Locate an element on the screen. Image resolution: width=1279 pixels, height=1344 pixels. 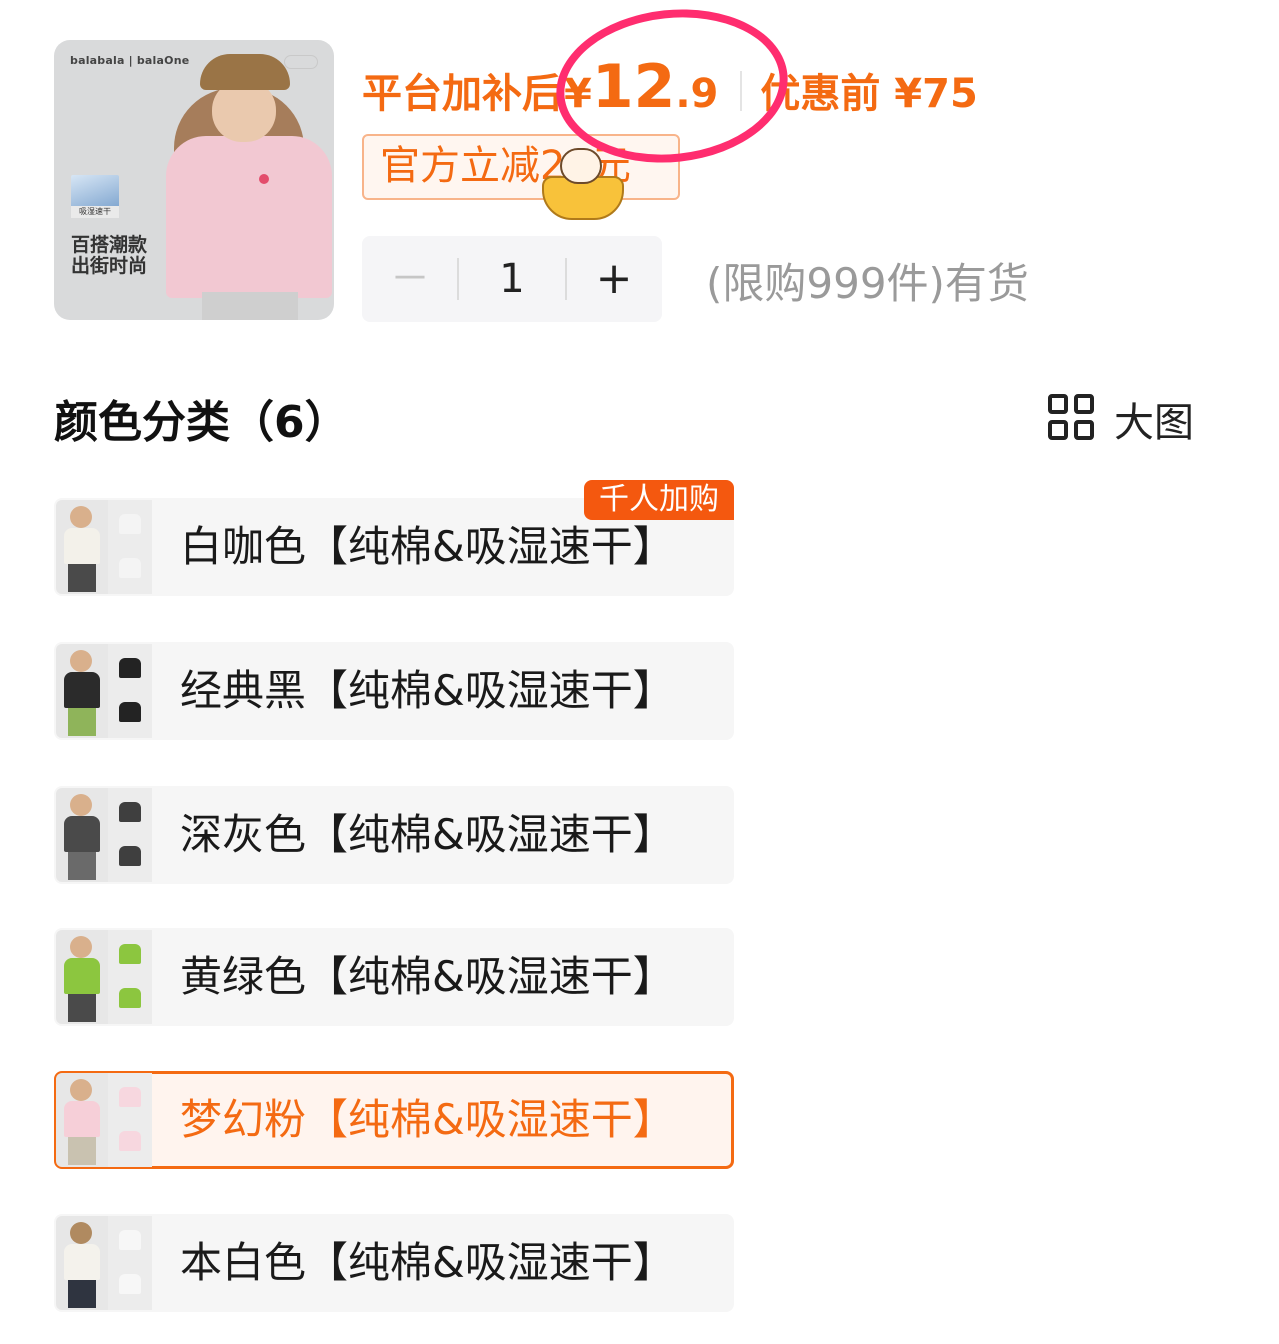
price-label: 平台加补后 is located at coordinates (462, 94).